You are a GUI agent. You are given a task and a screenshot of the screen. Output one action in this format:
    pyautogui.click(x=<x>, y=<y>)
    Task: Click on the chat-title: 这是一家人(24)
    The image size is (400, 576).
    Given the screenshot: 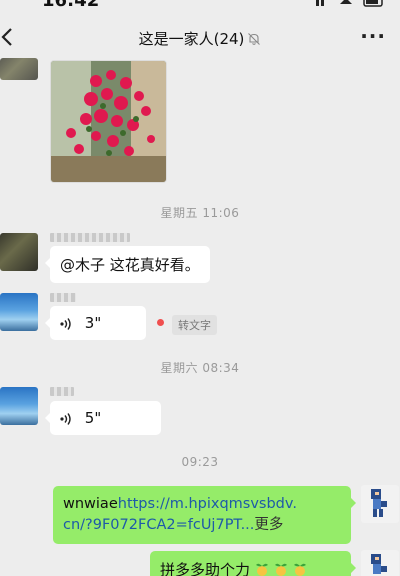 What is the action you would take?
    pyautogui.click(x=200, y=38)
    